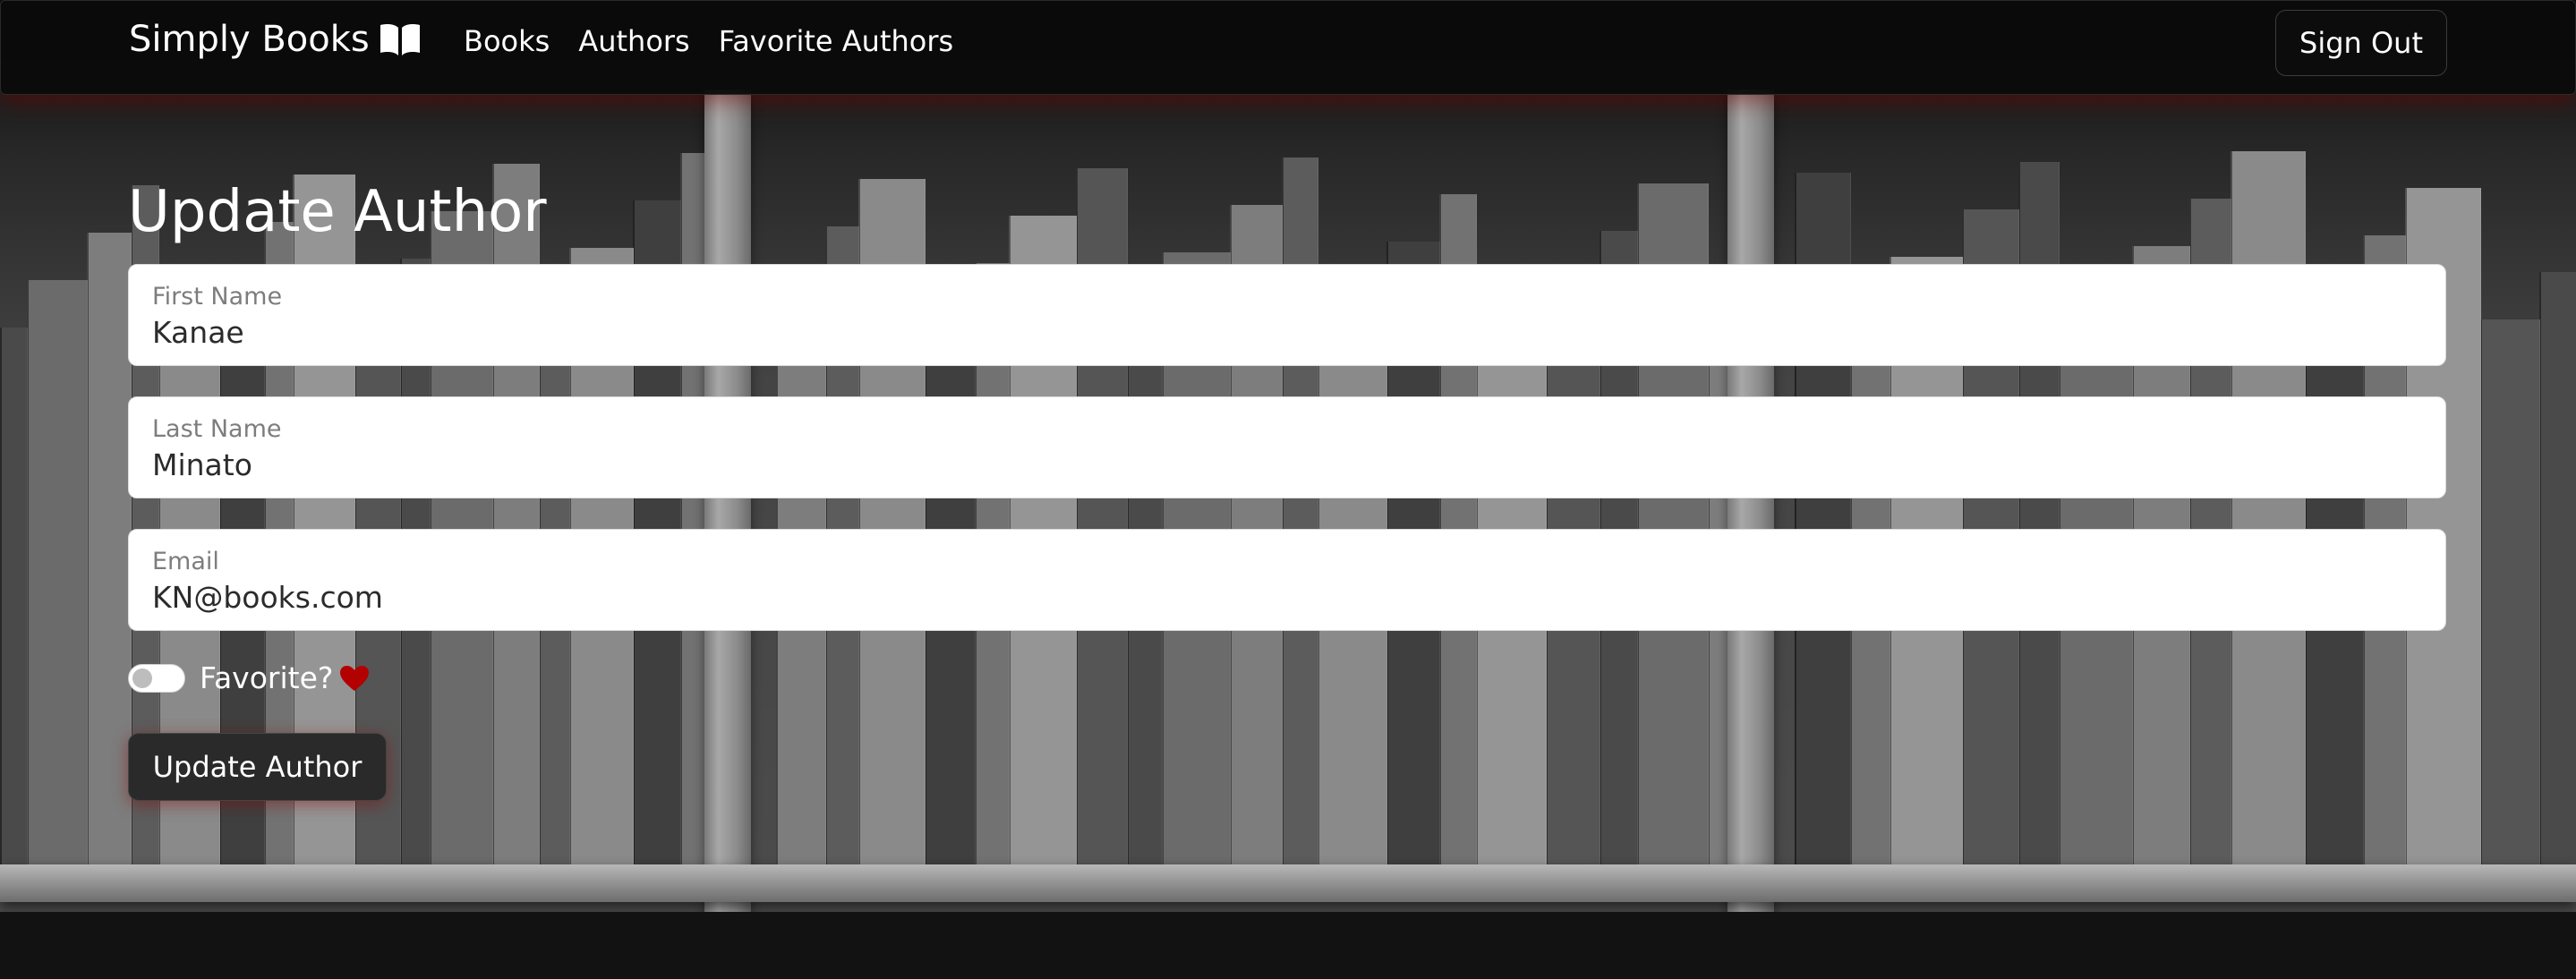 This screenshot has width=2576, height=979. Describe the element at coordinates (1271, 465) in the screenshot. I see `last-name-input` at that location.